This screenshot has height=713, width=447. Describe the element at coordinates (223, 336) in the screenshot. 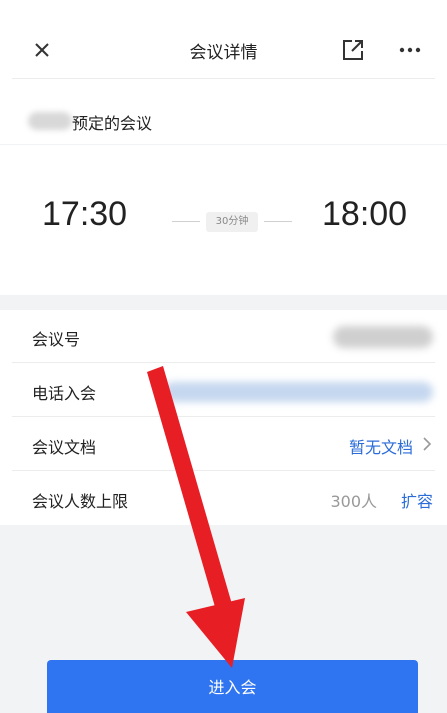

I see `meeting-id-row: 会议号` at that location.